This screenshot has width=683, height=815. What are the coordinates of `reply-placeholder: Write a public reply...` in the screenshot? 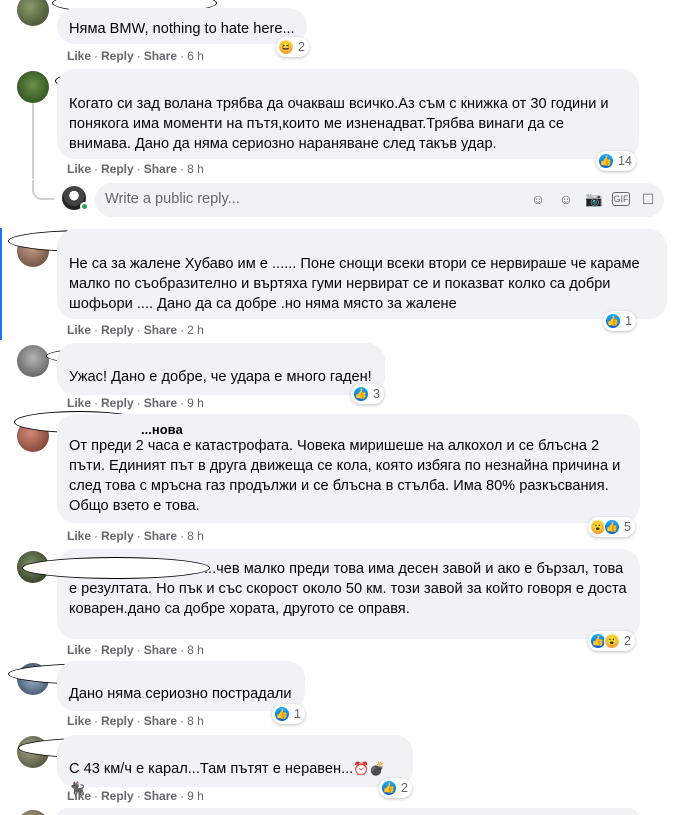 It's located at (172, 199).